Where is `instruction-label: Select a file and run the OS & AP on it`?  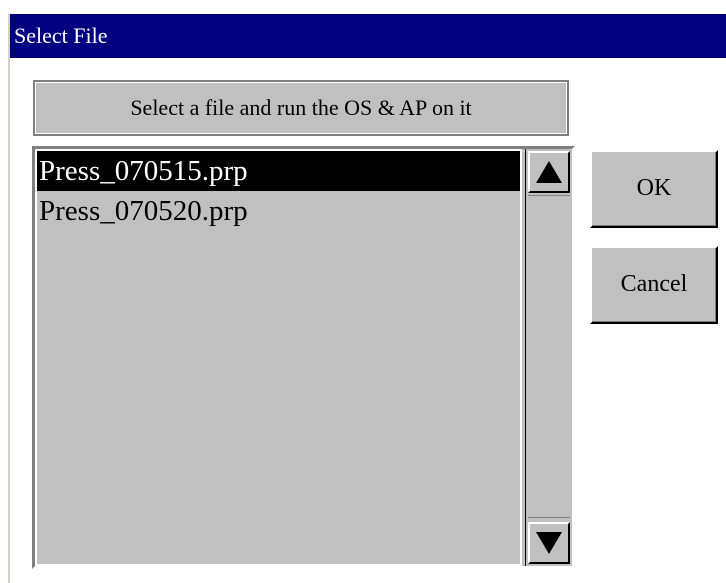
instruction-label: Select a file and run the OS & AP on it is located at coordinates (301, 108).